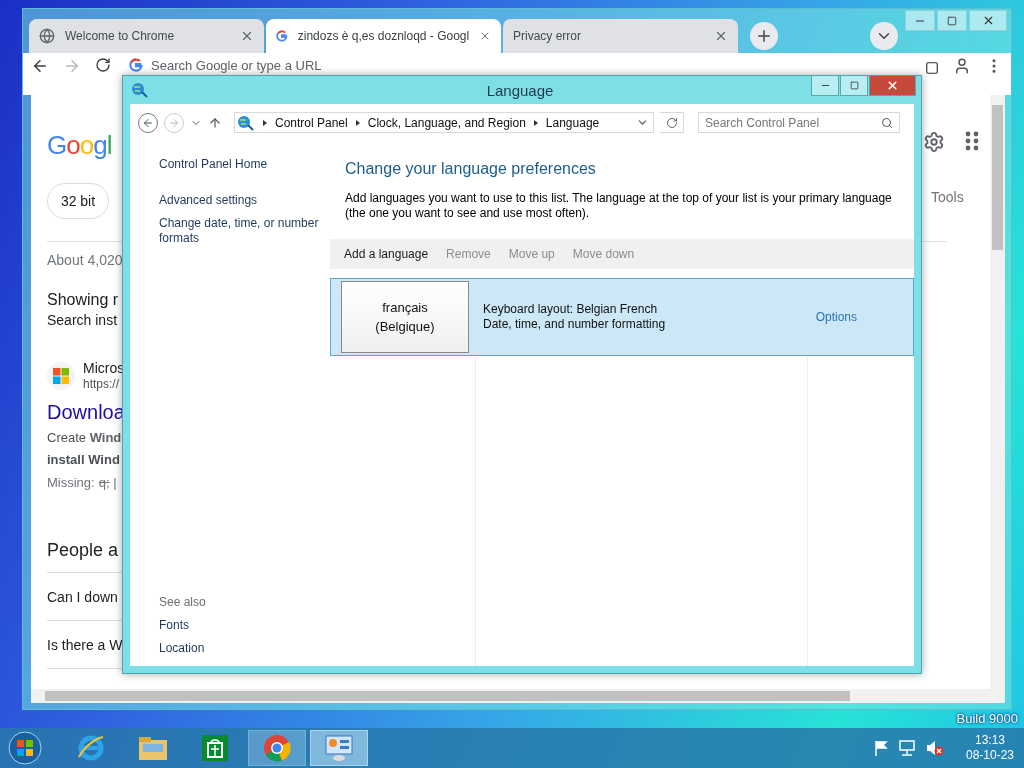  What do you see at coordinates (215, 122) in the screenshot?
I see `up-icon` at bounding box center [215, 122].